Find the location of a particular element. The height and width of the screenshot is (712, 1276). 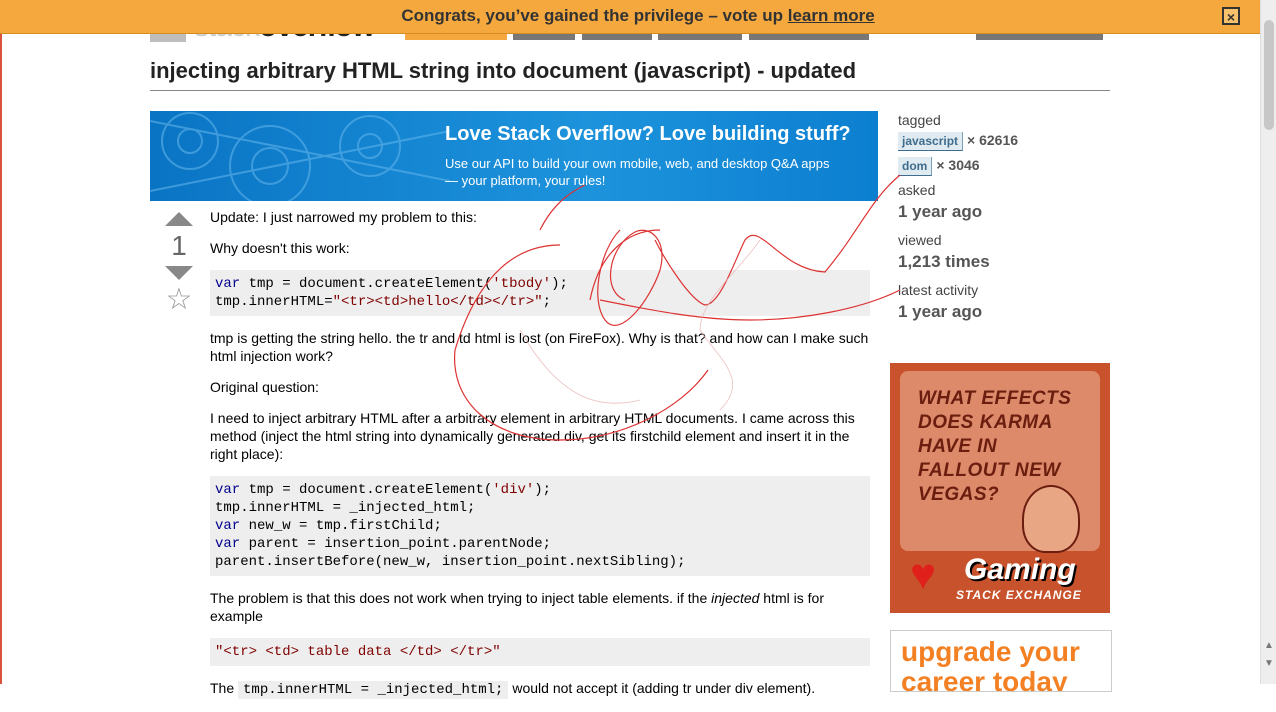

asked-value: 1 year ago is located at coordinates (1005, 212).